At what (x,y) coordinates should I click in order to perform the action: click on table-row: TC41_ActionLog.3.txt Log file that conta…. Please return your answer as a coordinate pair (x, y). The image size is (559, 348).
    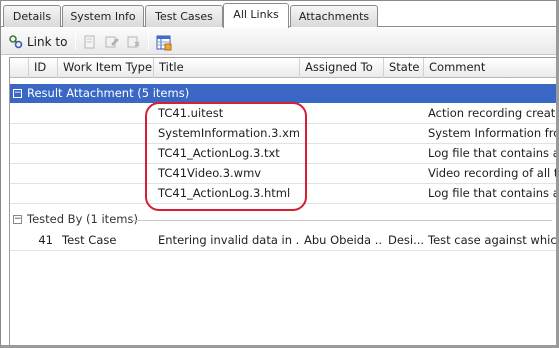
    Looking at the image, I should click on (283, 154).